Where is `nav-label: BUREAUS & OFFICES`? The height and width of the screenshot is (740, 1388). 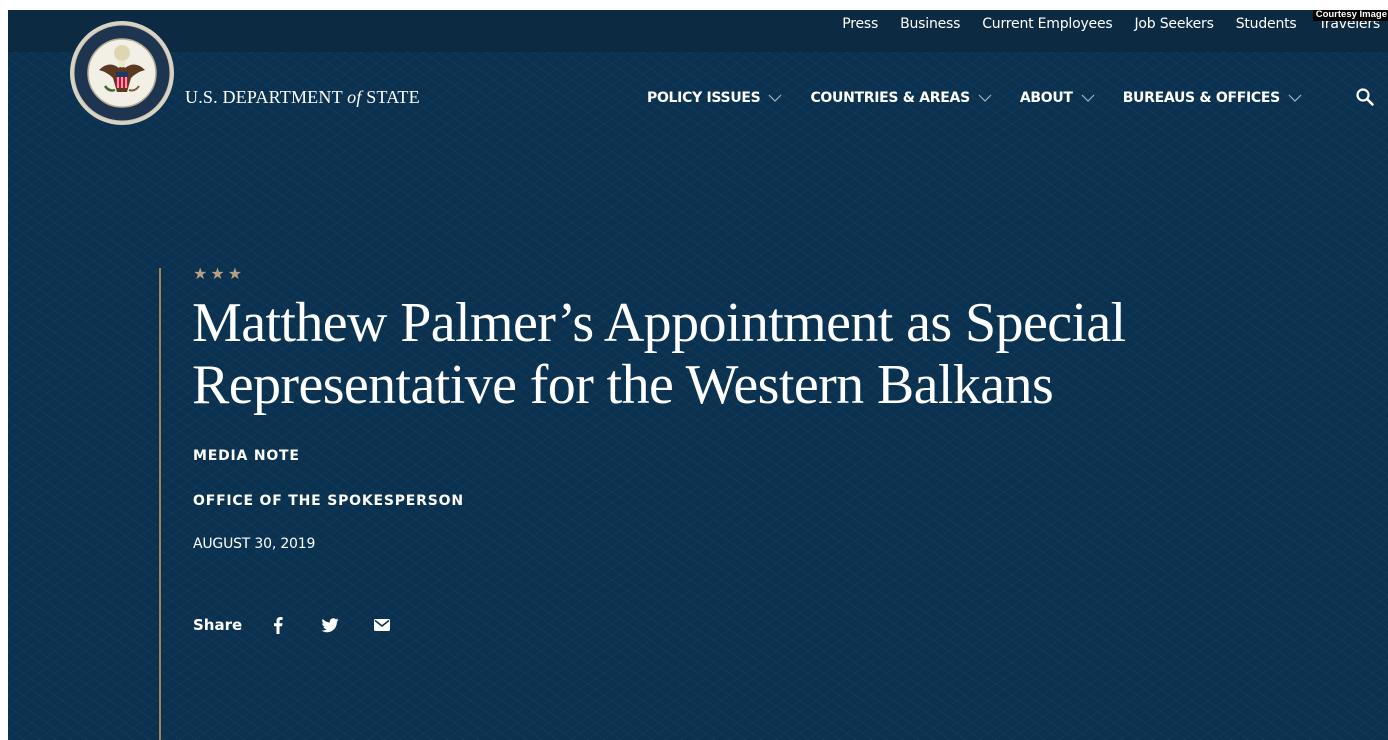
nav-label: BUREAUS & OFFICES is located at coordinates (1201, 98).